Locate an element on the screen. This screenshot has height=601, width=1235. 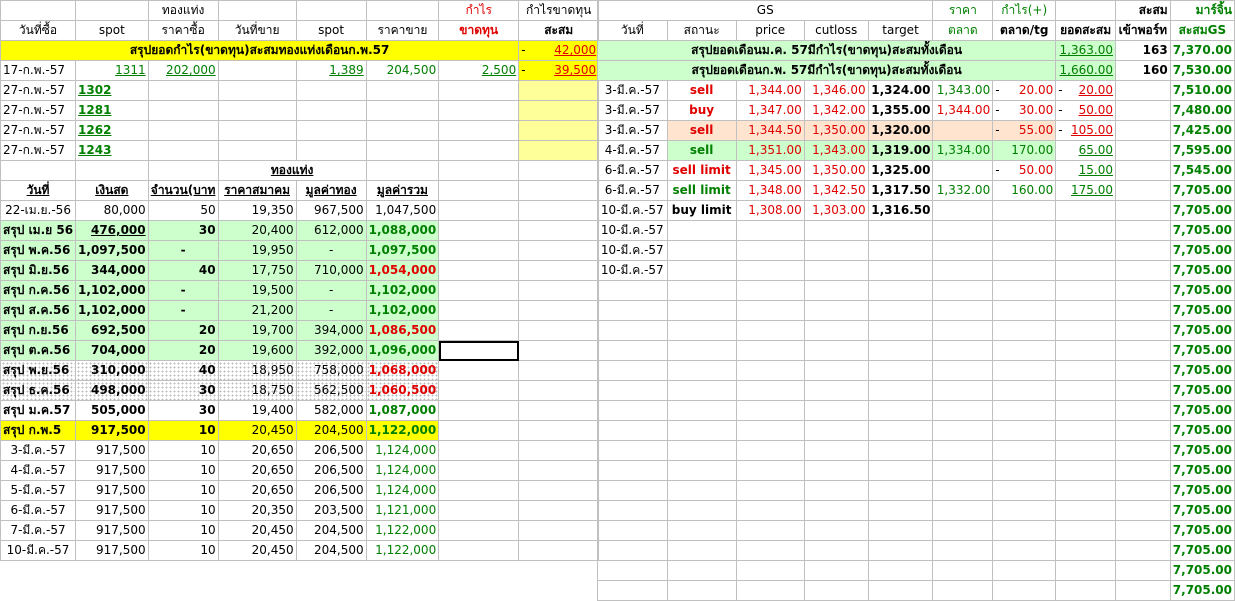
gold-row-value: - is located at coordinates (331, 250).